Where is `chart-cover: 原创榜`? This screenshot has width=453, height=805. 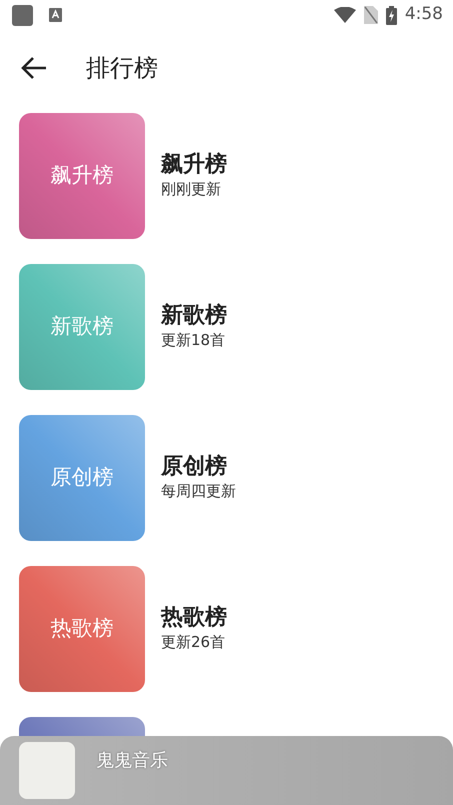
chart-cover: 原创榜 is located at coordinates (82, 478).